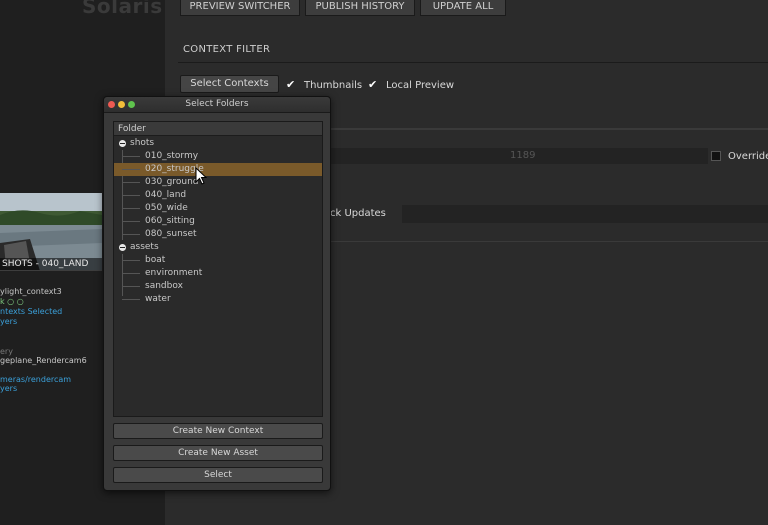  I want to click on tree-group-assets: assets, so click(218, 247).